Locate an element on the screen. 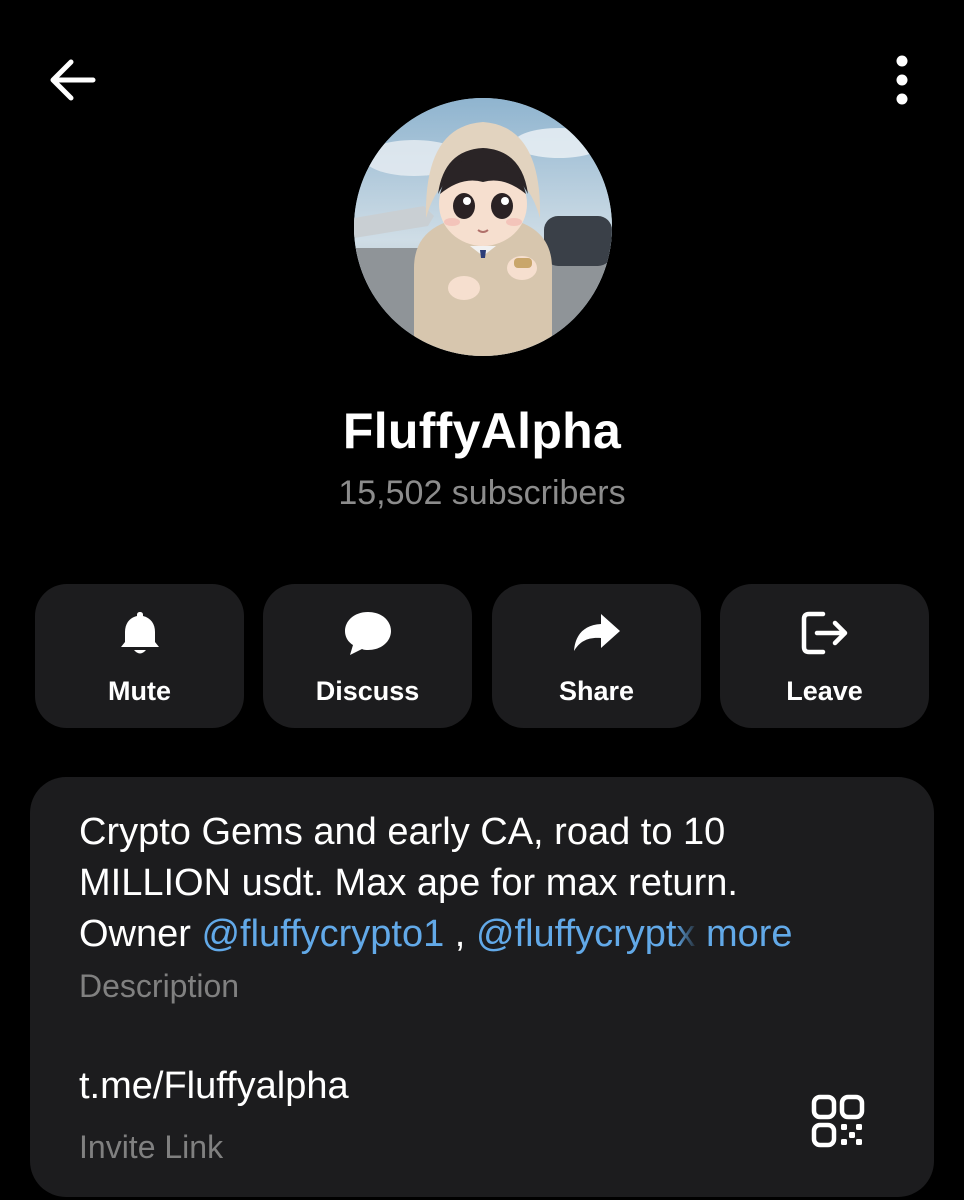  share-label: Share is located at coordinates (596, 691).